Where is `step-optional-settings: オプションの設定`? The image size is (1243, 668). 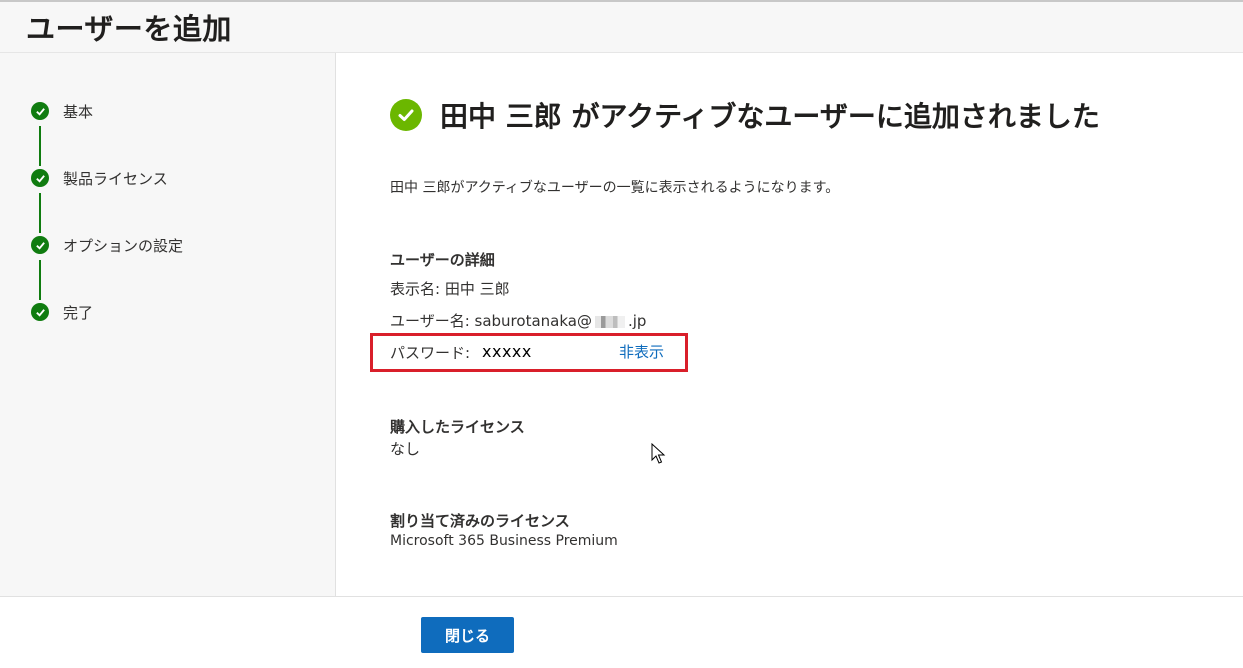
step-optional-settings: オプションの設定 is located at coordinates (107, 245).